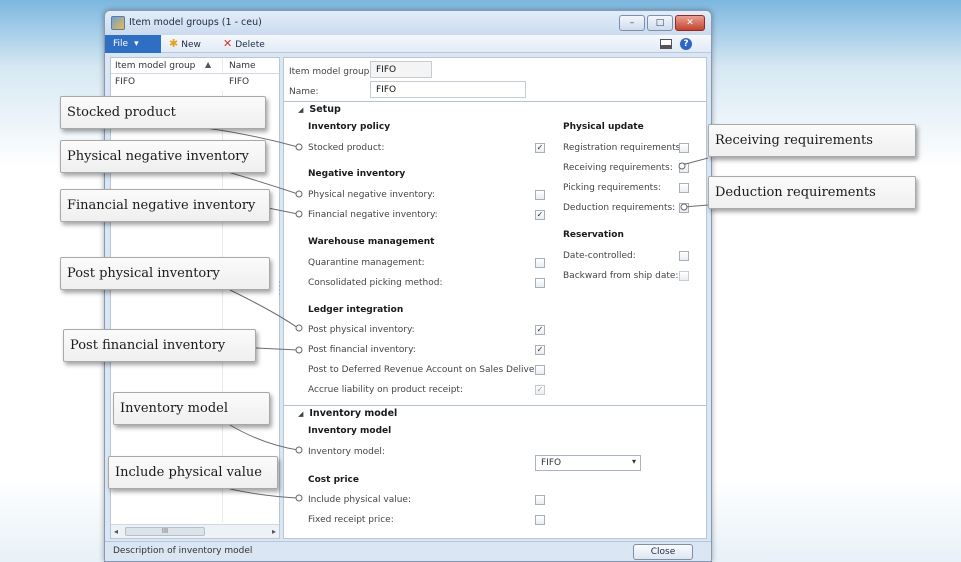 The width and height of the screenshot is (961, 562). What do you see at coordinates (283, 211) in the screenshot?
I see `leader-financial-negative` at bounding box center [283, 211].